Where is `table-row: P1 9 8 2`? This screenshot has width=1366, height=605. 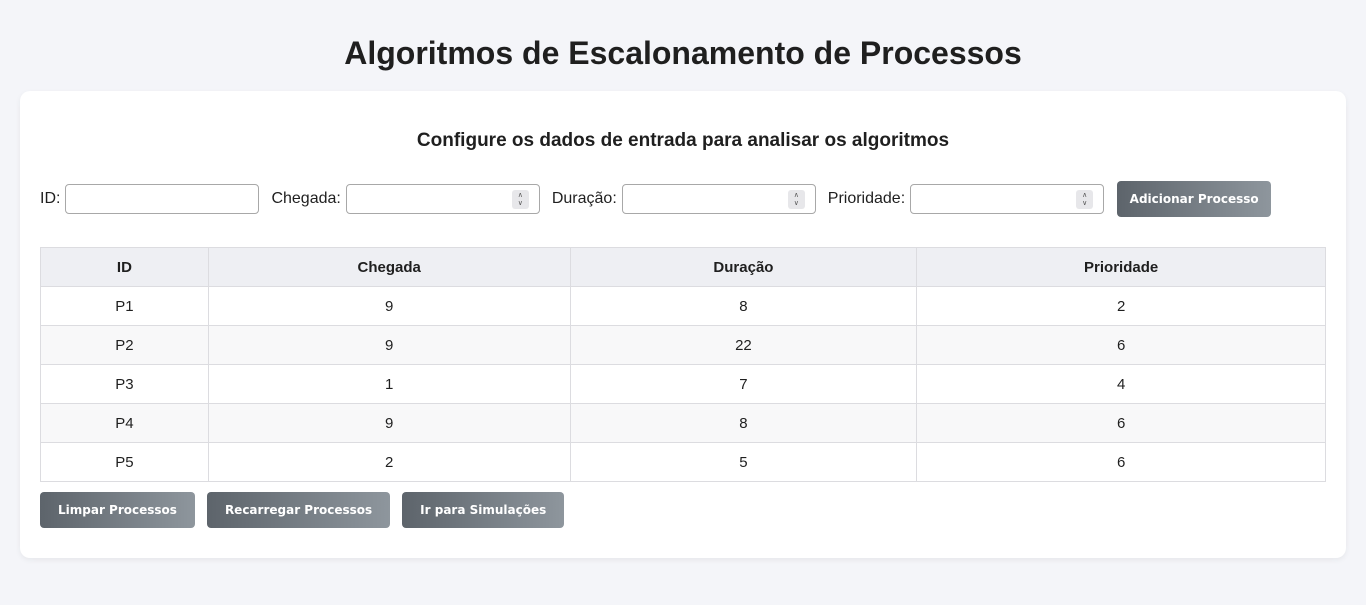 table-row: P1 9 8 2 is located at coordinates (683, 306).